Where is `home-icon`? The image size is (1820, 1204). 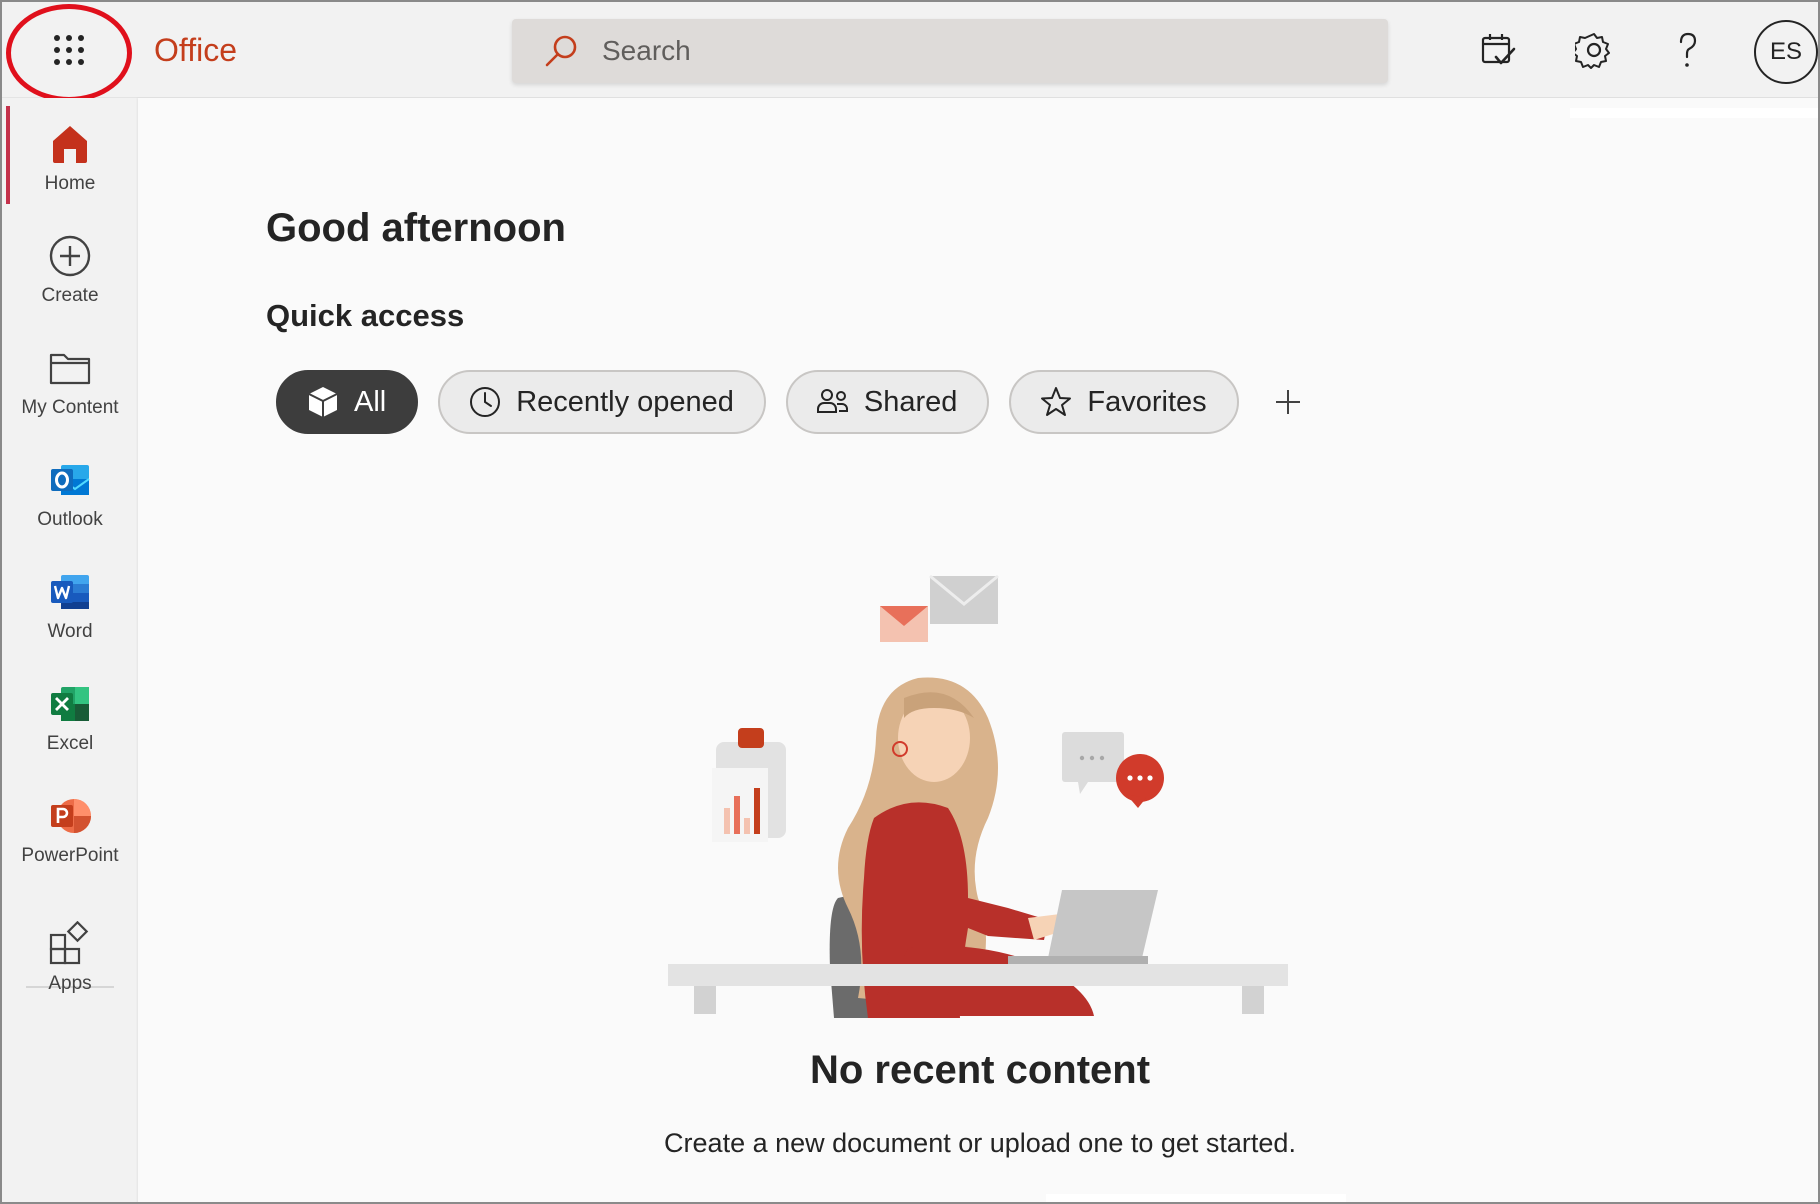
home-icon is located at coordinates (70, 144).